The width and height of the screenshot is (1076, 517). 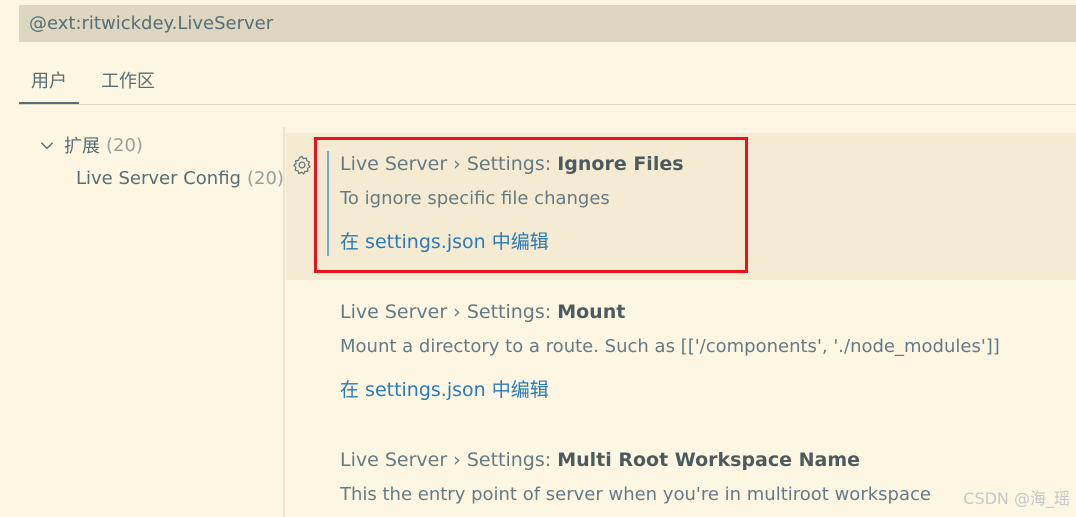 I want to click on toc-group-count: (20), so click(x=124, y=145).